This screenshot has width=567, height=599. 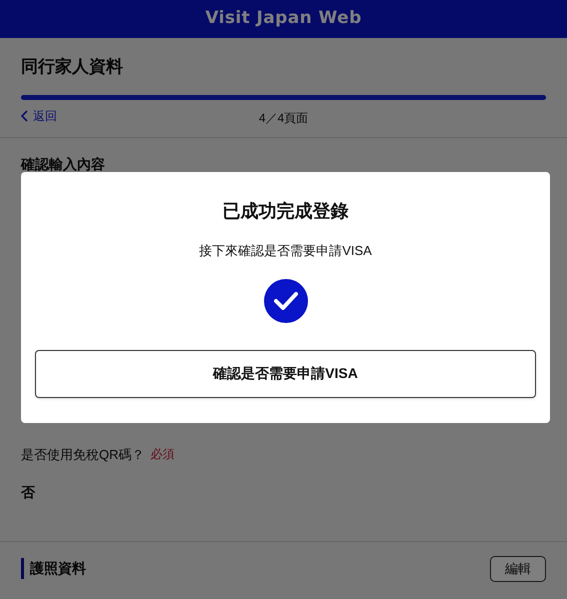 What do you see at coordinates (82, 455) in the screenshot?
I see `question-label: 是否使用免稅QR碼？` at bounding box center [82, 455].